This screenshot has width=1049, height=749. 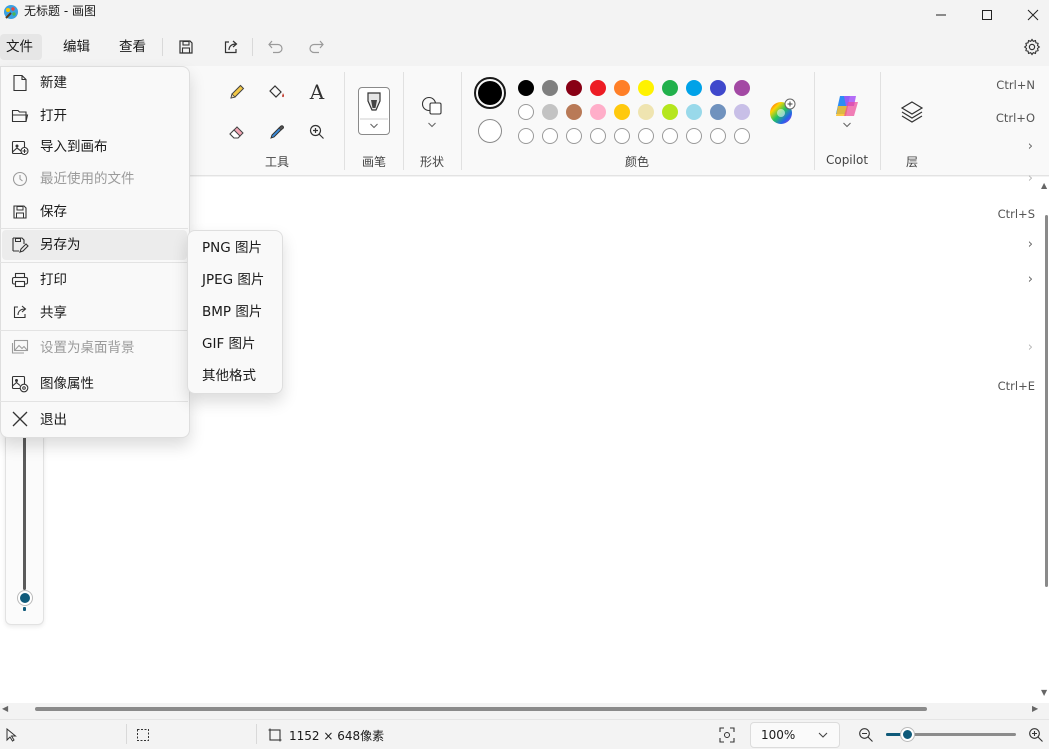 I want to click on copilot-button, so click(x=847, y=112).